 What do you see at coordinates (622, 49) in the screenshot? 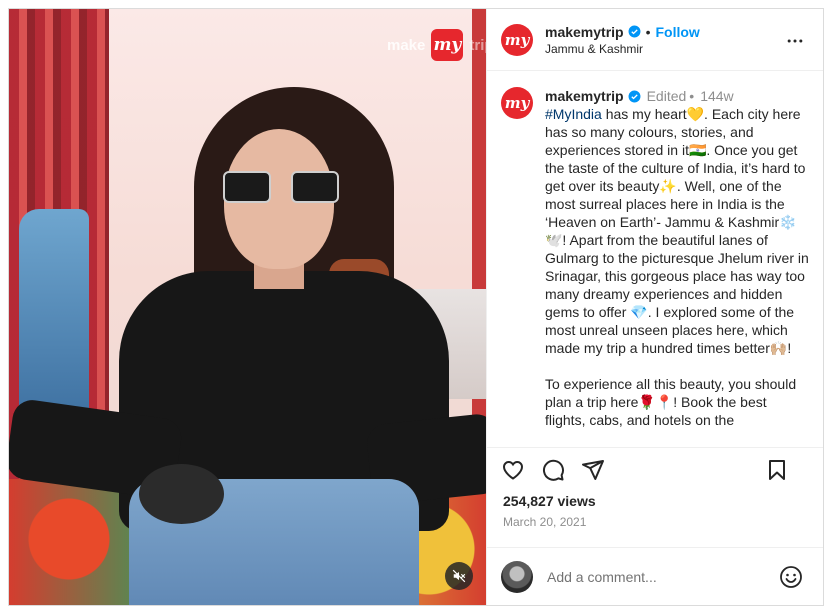
I see `location-link: Jammu & Kashmir` at bounding box center [622, 49].